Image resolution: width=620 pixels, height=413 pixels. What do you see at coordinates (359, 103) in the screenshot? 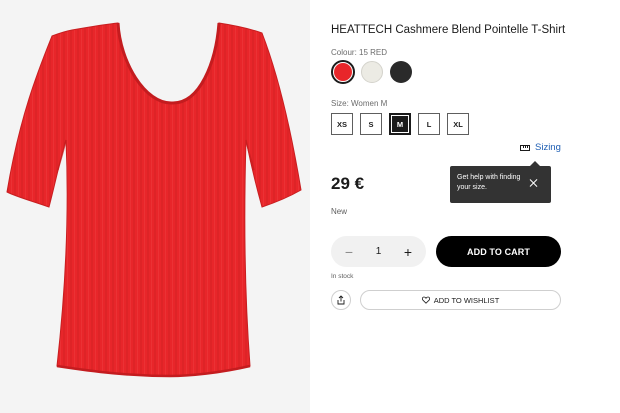
I see `size-label: Size: Women M` at bounding box center [359, 103].